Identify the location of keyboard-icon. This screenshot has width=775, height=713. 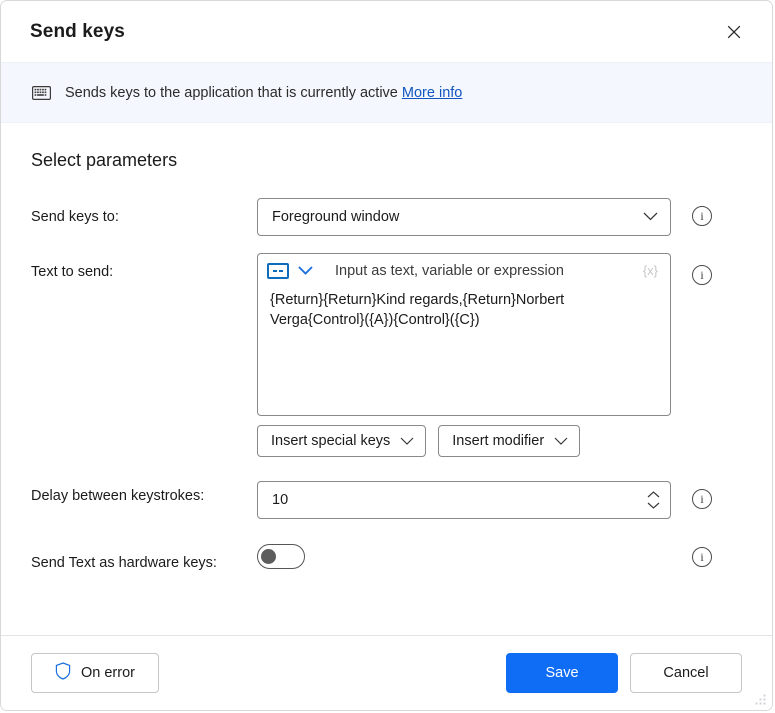
(41, 93).